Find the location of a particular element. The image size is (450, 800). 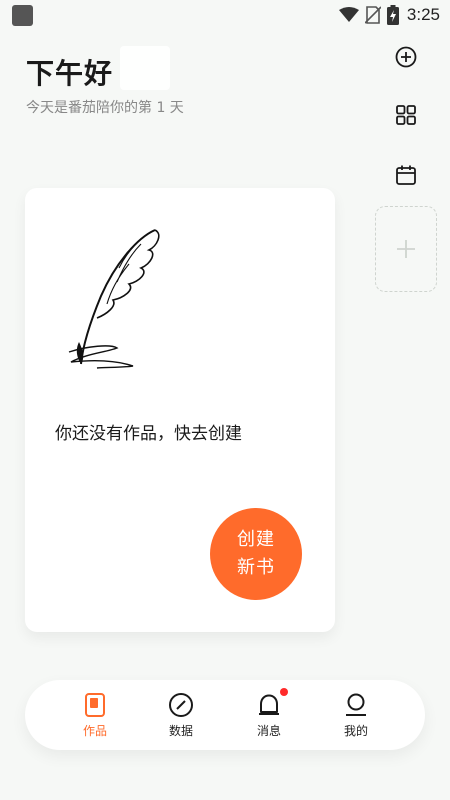

profile-icon is located at coordinates (356, 704).